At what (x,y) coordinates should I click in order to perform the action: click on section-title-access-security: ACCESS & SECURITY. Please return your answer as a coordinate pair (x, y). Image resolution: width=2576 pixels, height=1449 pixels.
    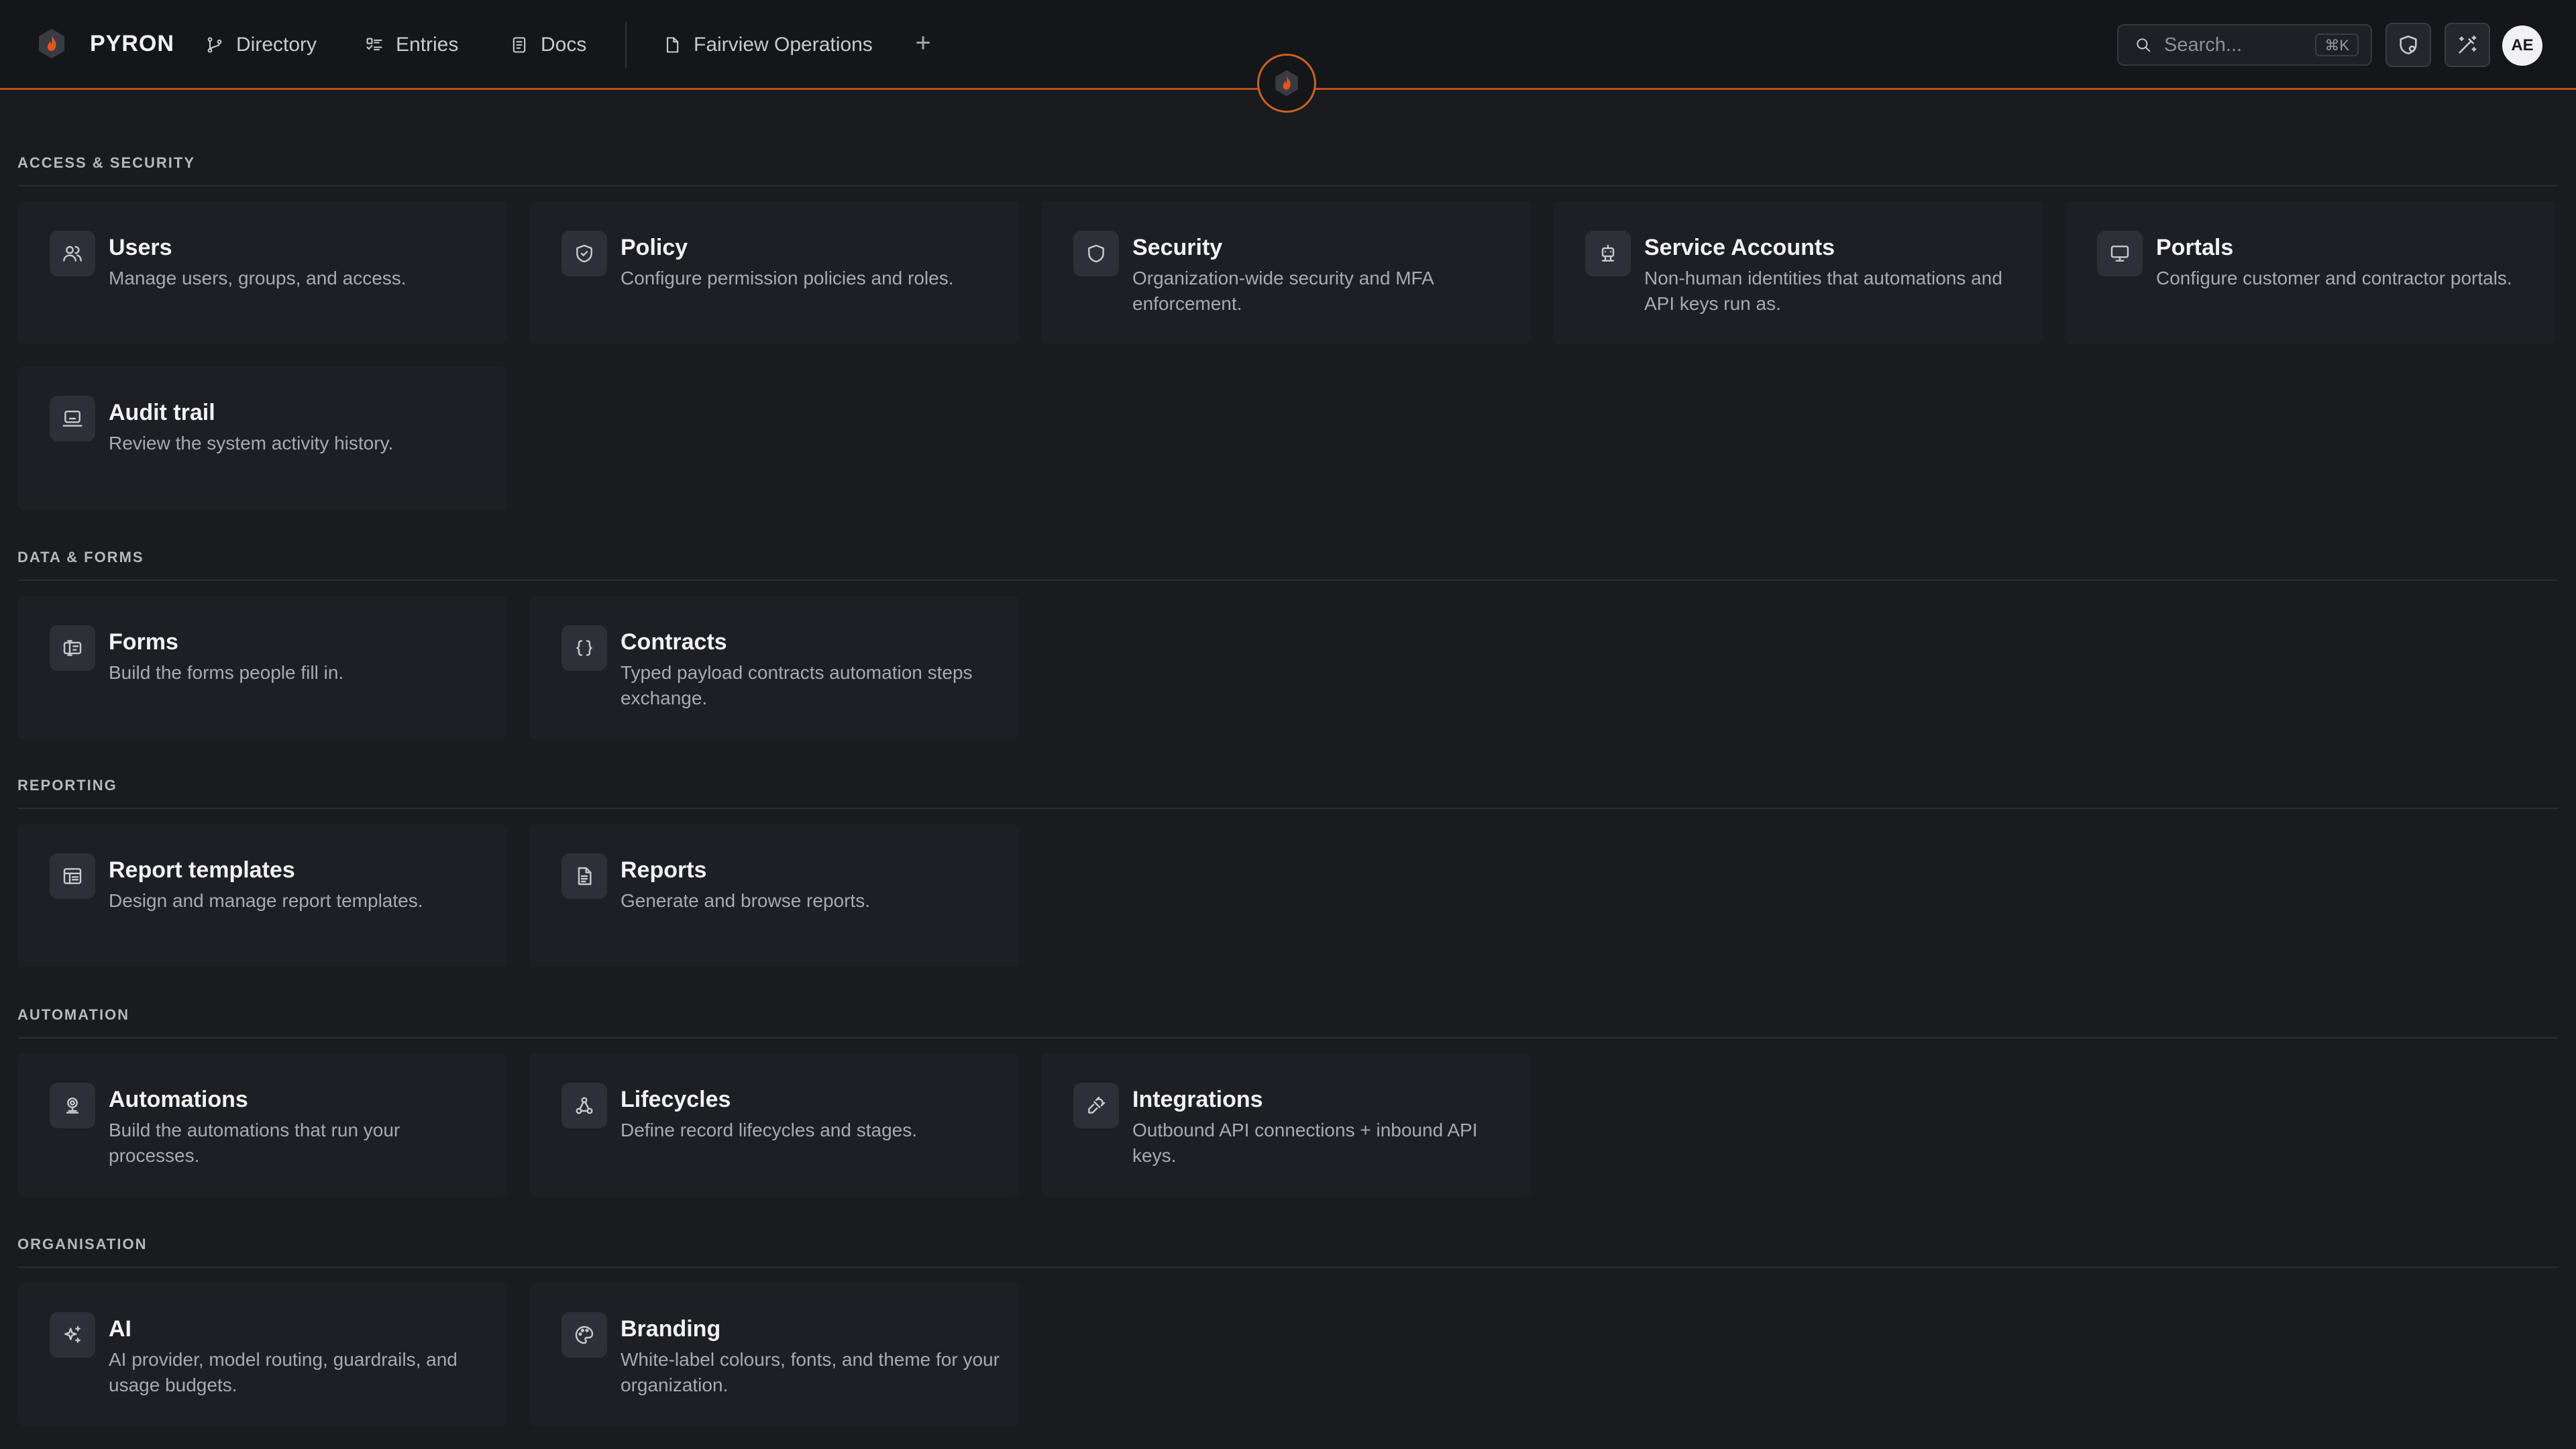
    Looking at the image, I should click on (106, 162).